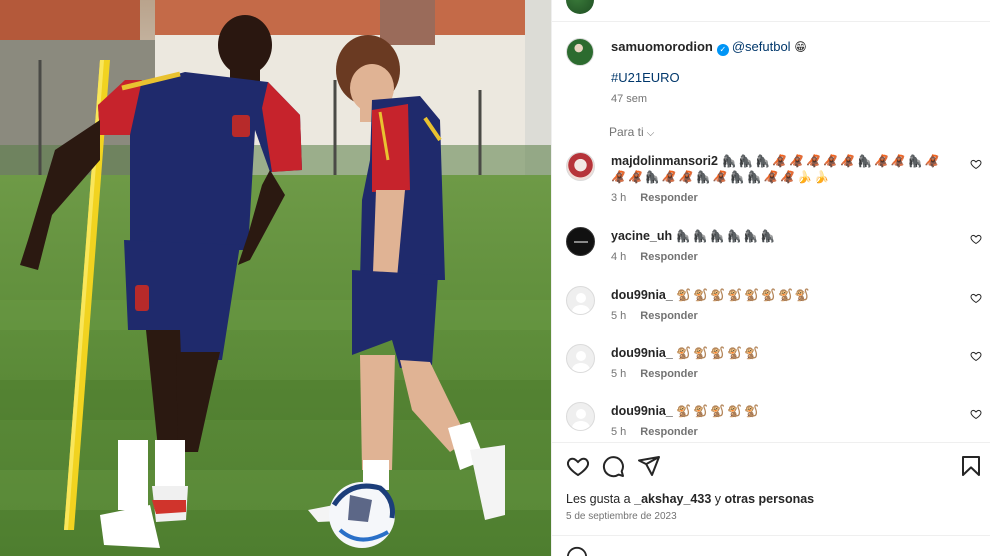 This screenshot has width=990, height=556. I want to click on caption-emoji: 😁, so click(800, 47).